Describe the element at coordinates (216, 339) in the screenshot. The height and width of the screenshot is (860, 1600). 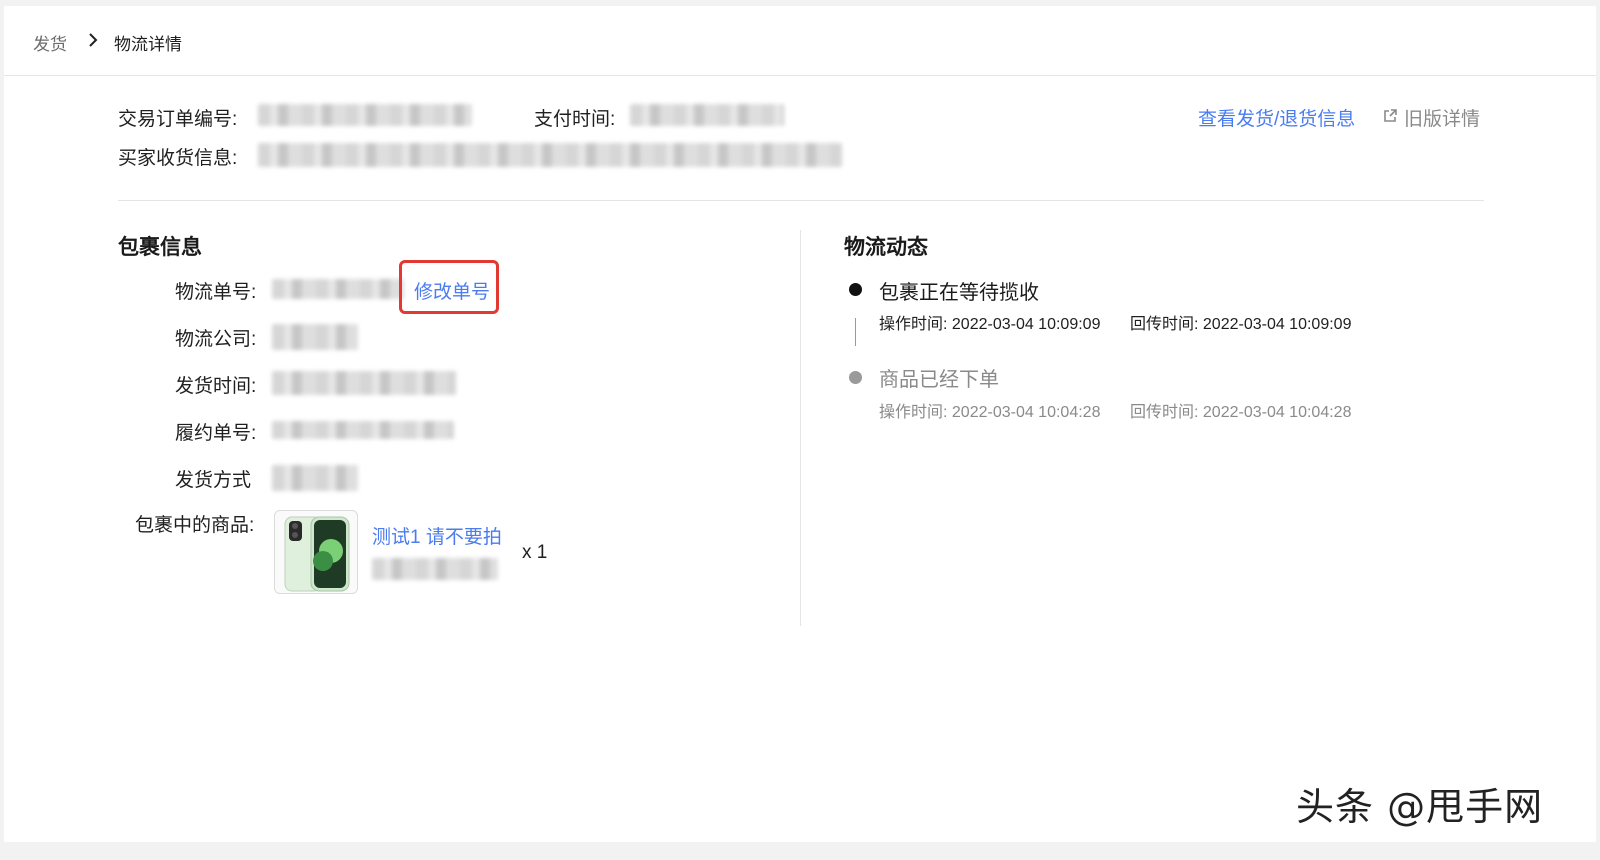
I see `carrier-label: 物流公司:` at that location.